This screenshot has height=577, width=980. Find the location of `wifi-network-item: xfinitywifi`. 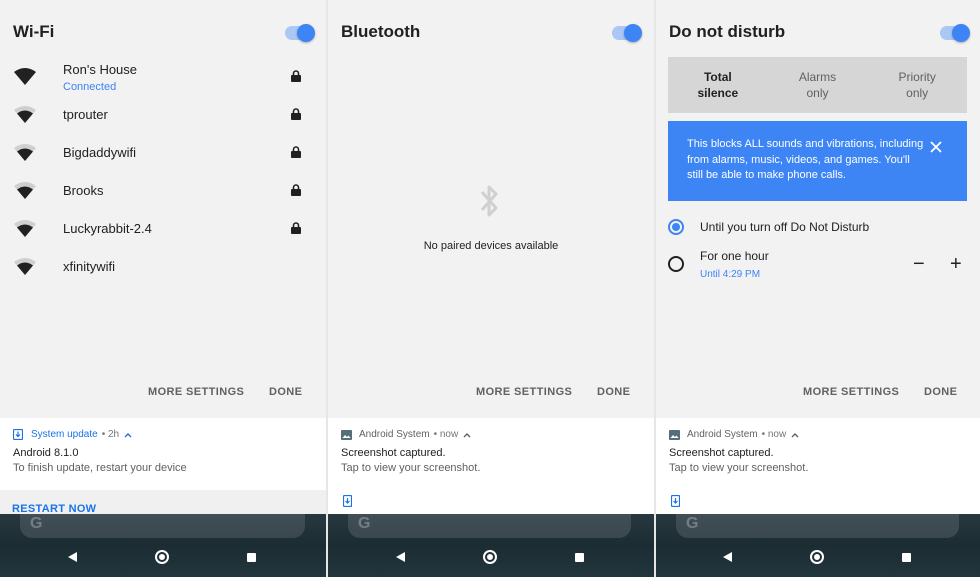

wifi-network-item: xfinitywifi is located at coordinates (163, 266).